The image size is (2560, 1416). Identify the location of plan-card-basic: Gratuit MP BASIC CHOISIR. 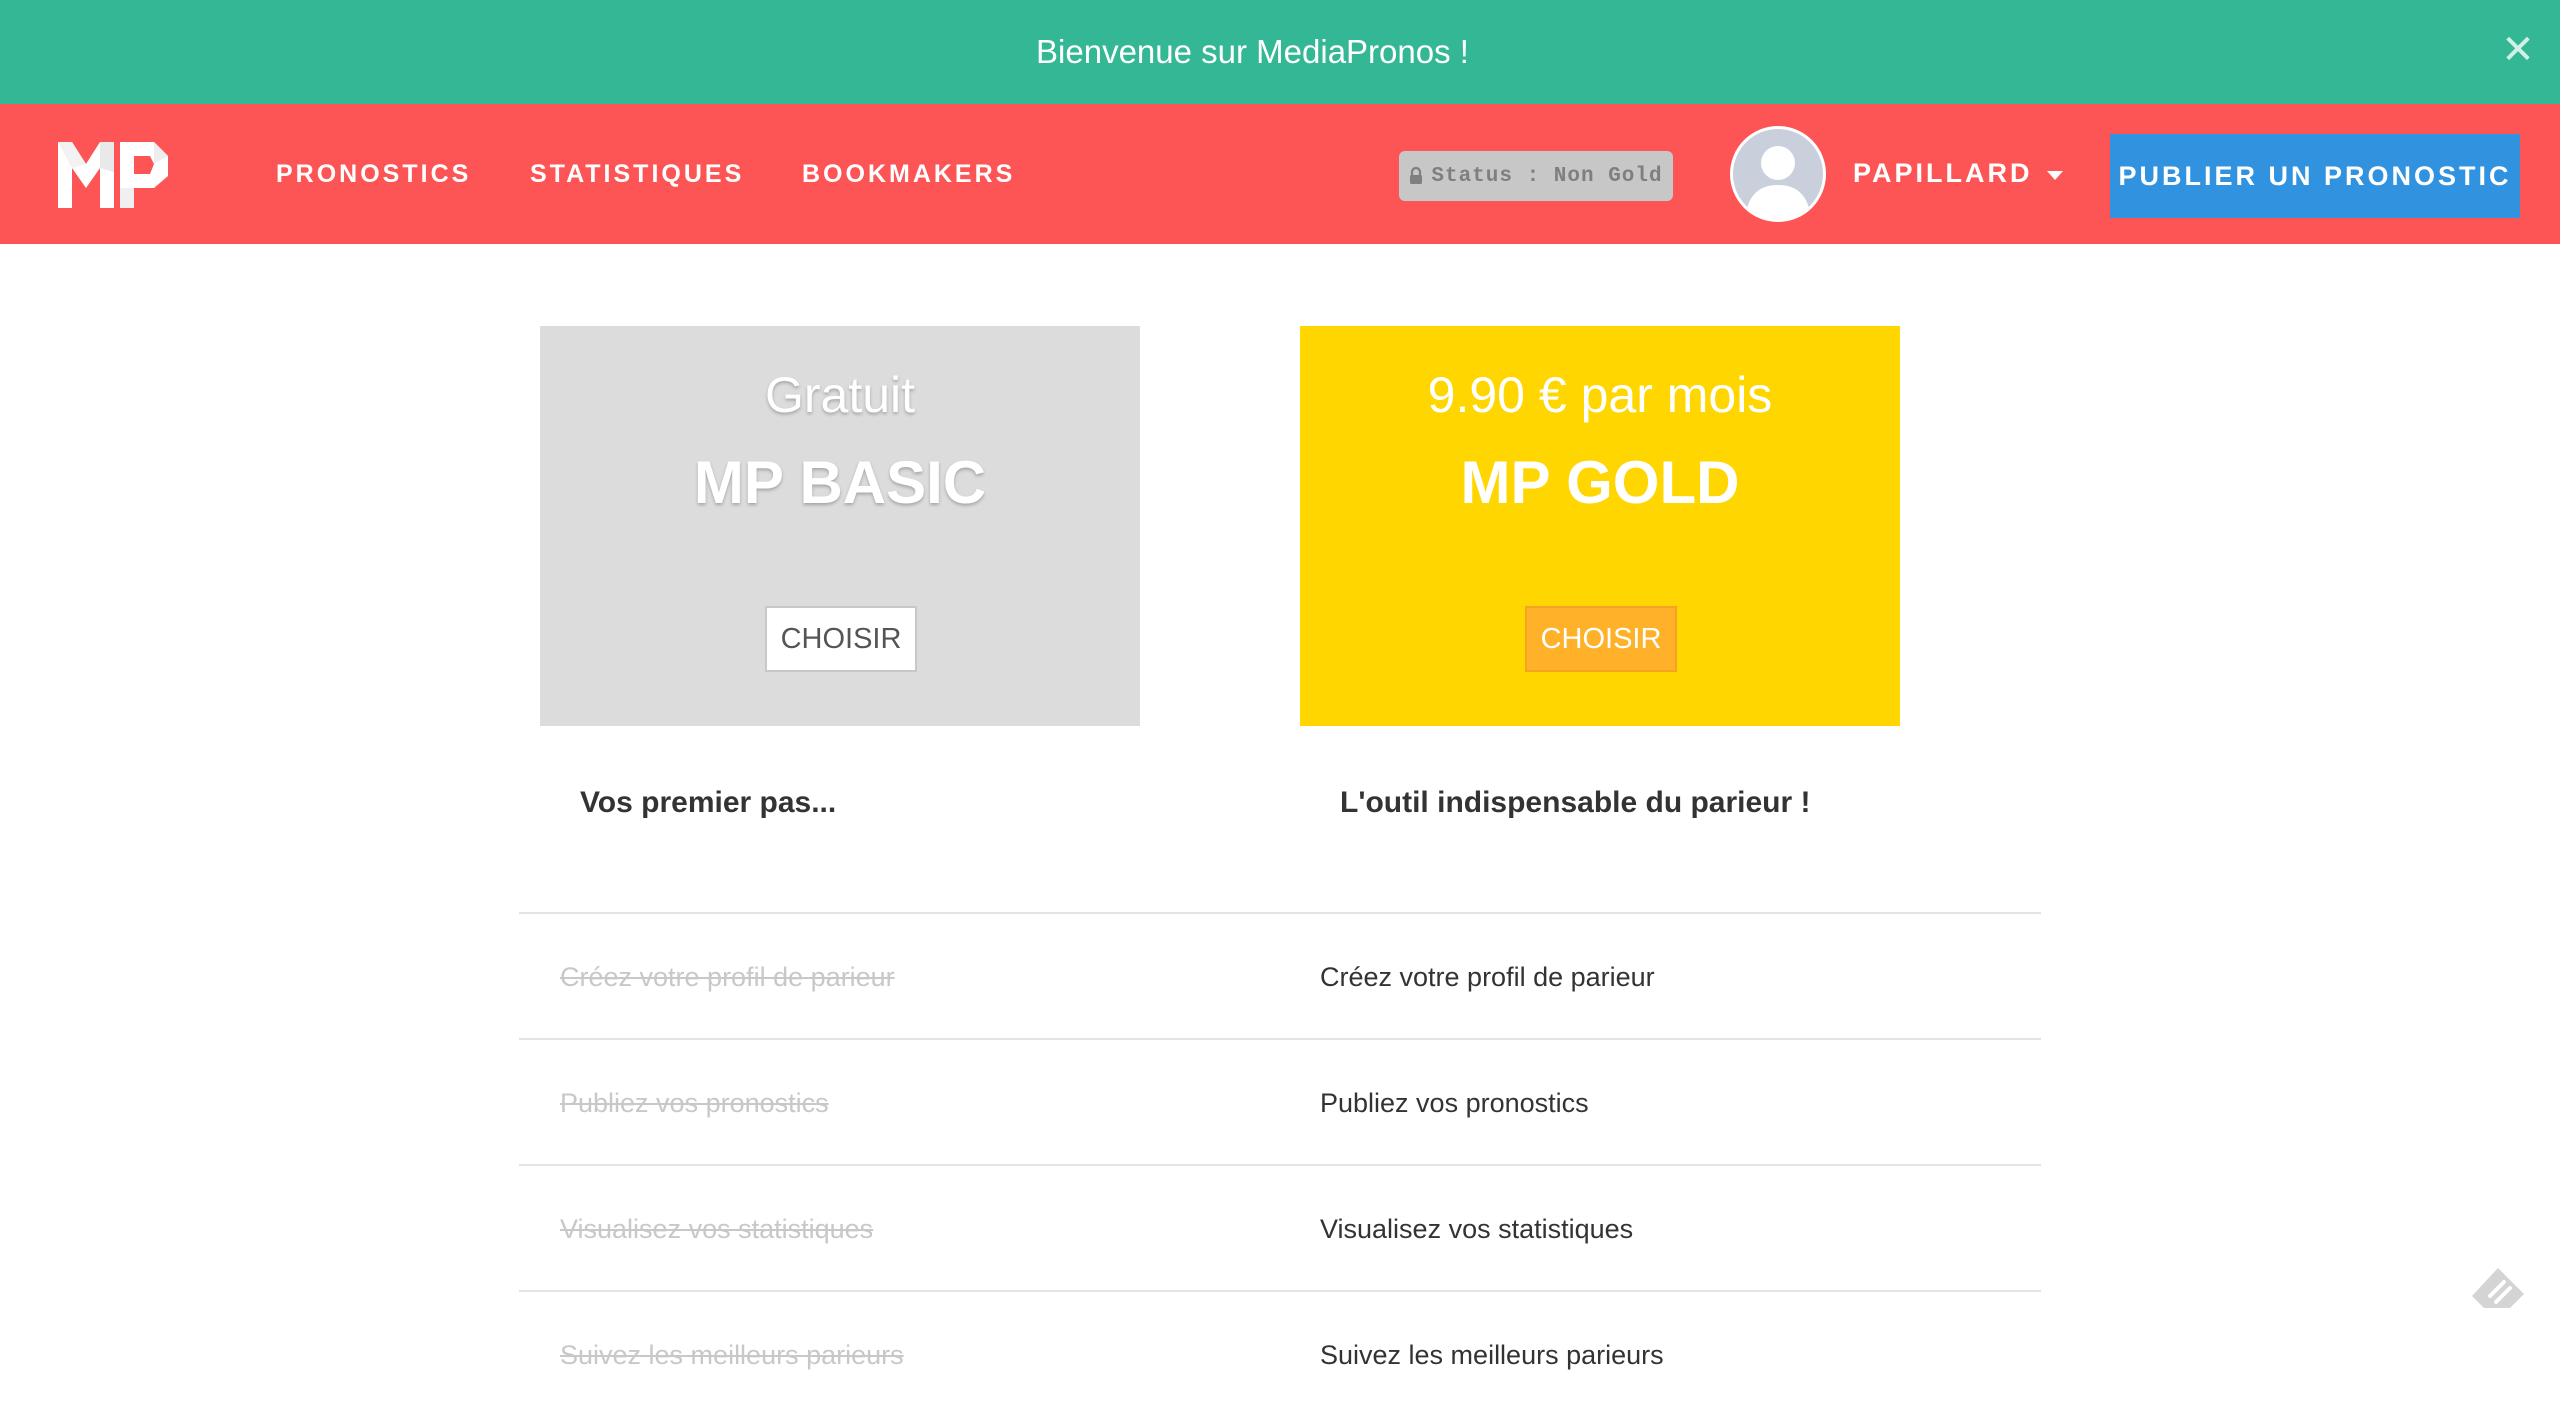
(840, 526).